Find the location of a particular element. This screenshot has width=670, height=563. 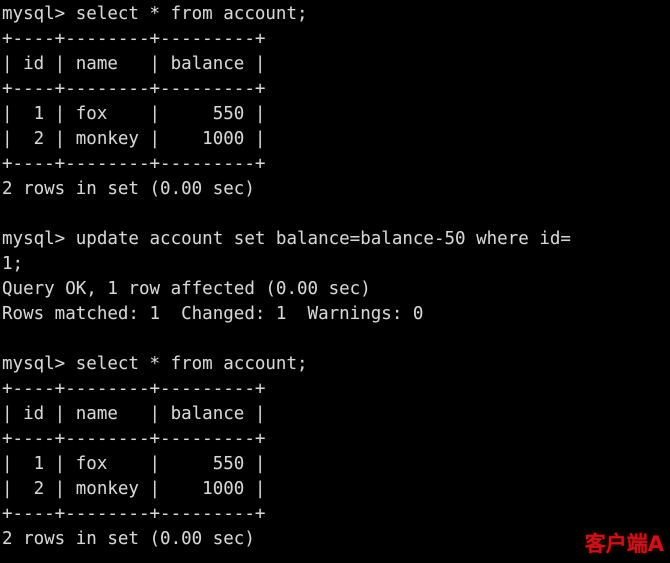

terminal-line: Query OK, 1 row affected (0.00 sec) is located at coordinates (186, 289).